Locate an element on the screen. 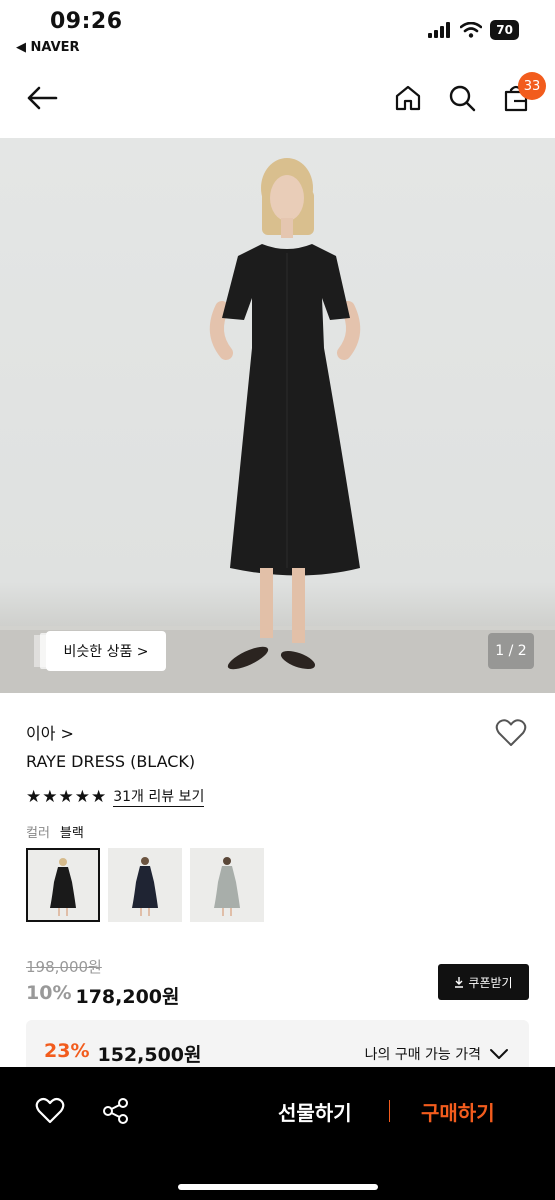  best-price-row: 23% 152,500원 is located at coordinates (123, 1053).